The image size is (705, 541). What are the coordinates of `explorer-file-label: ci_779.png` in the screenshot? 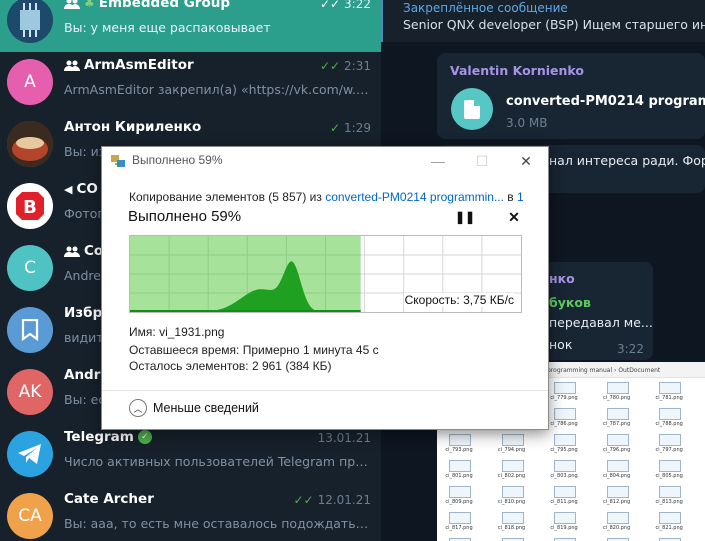 It's located at (564, 398).